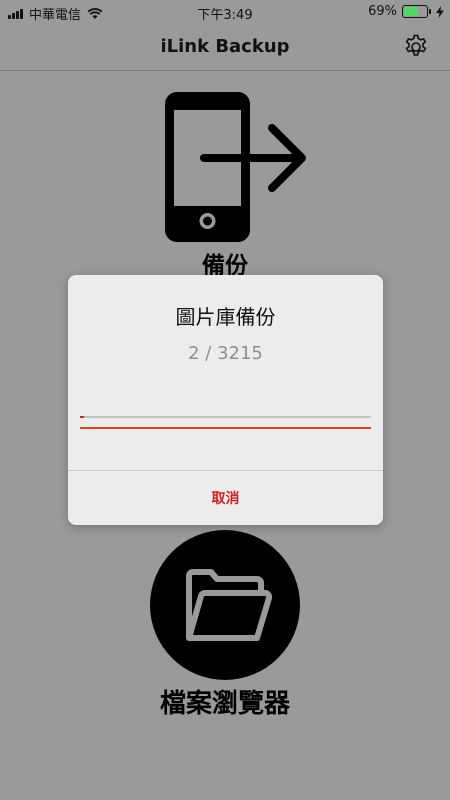 The height and width of the screenshot is (800, 450). I want to click on cancel-button: 取消, so click(225, 498).